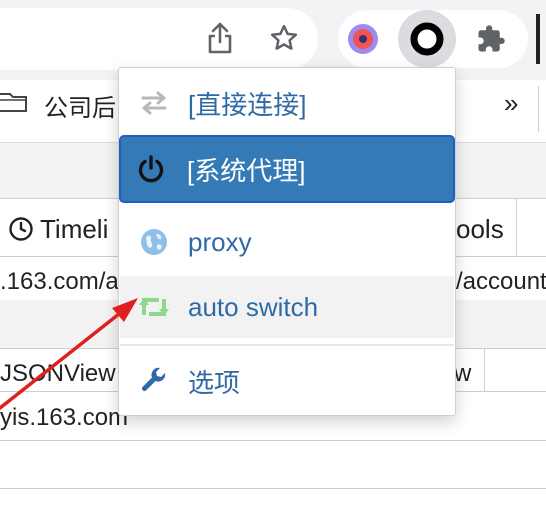 The height and width of the screenshot is (516, 546). I want to click on folder-icon, so click(14, 102).